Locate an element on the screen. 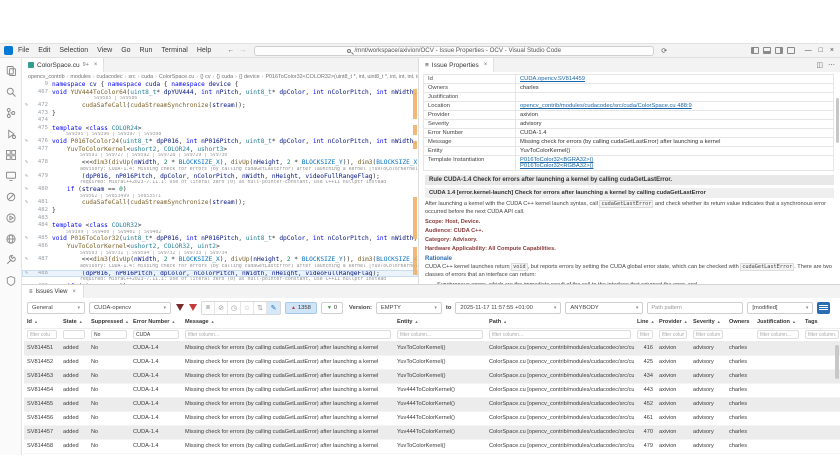 This screenshot has width=840, height=470. filter-input-provider is located at coordinates (673, 335).